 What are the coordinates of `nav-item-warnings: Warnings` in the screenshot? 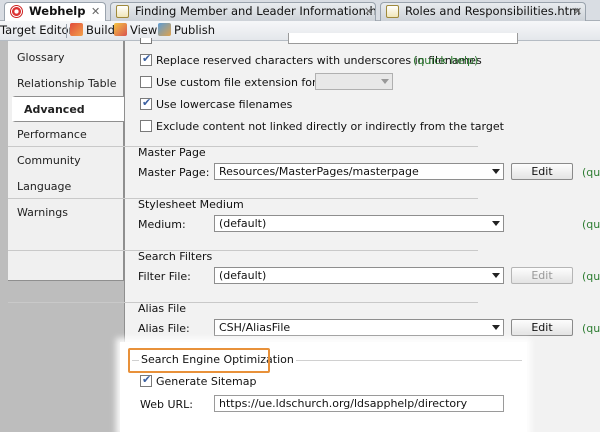 It's located at (66, 213).